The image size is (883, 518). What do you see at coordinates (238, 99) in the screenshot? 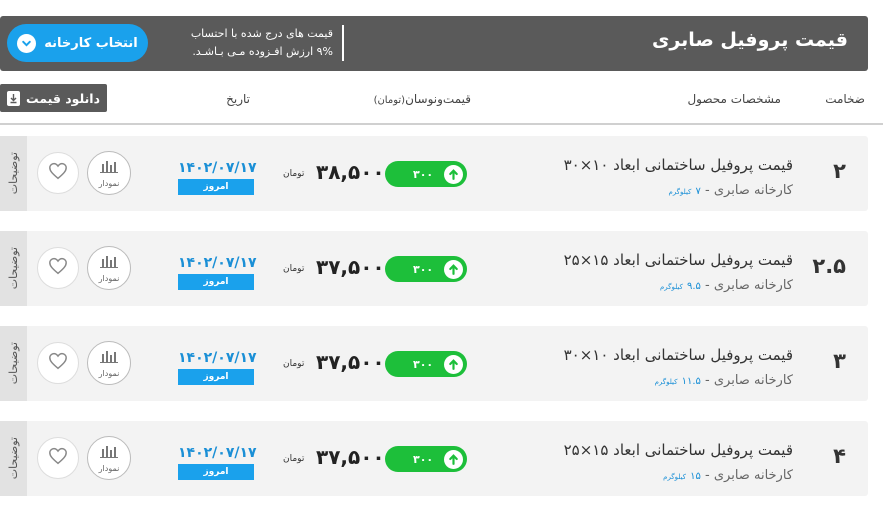
I see `column-date: تاریخ` at bounding box center [238, 99].